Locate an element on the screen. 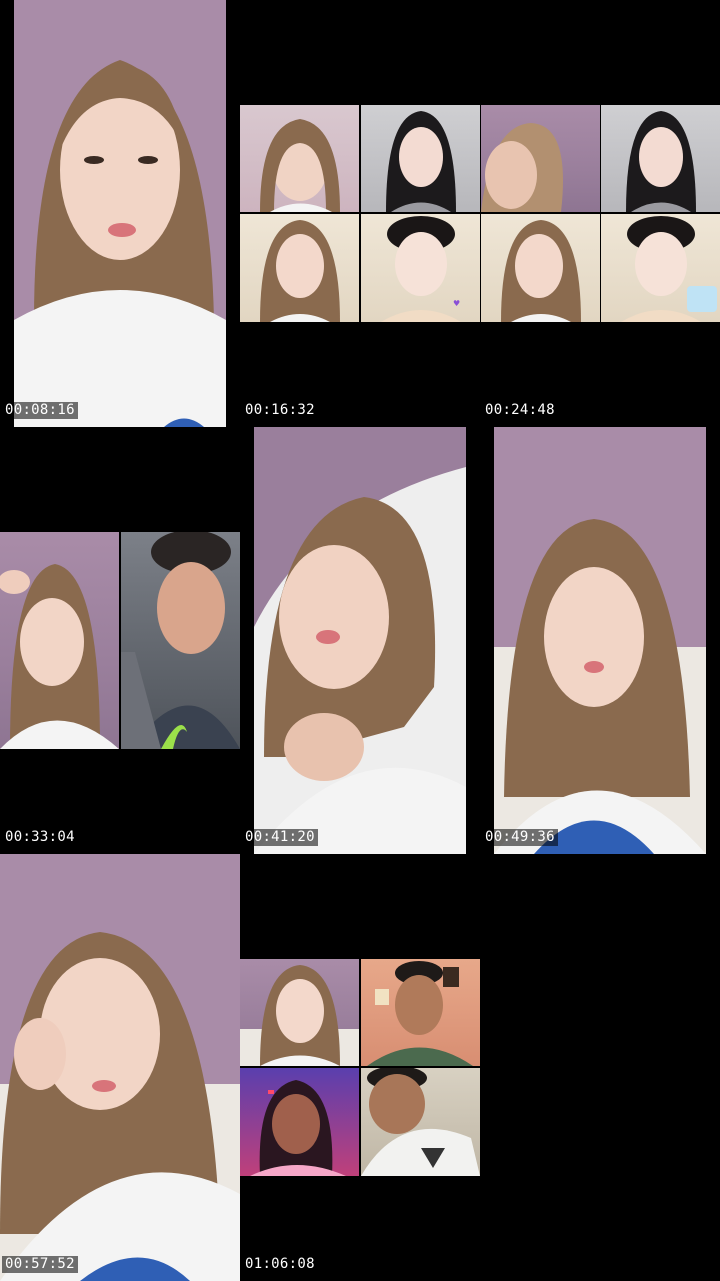  timestamp: 00:49:36 is located at coordinates (520, 837).